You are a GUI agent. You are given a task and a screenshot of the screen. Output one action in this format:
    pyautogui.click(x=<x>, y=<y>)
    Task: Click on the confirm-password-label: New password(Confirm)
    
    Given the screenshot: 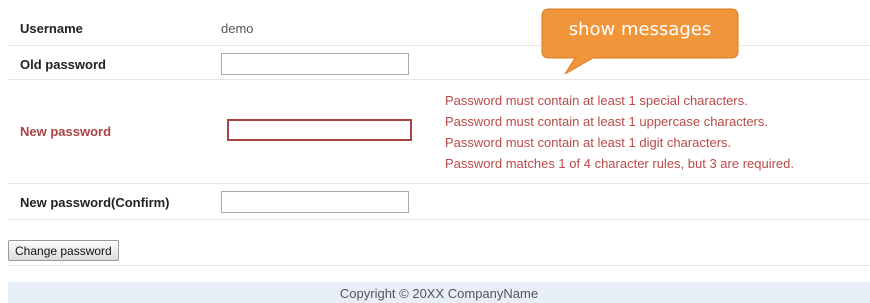 What is the action you would take?
    pyautogui.click(x=95, y=202)
    